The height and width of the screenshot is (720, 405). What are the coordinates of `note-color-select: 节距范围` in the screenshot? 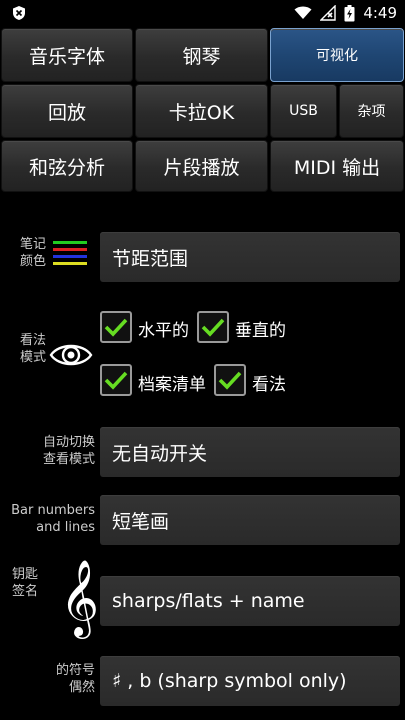 It's located at (250, 257).